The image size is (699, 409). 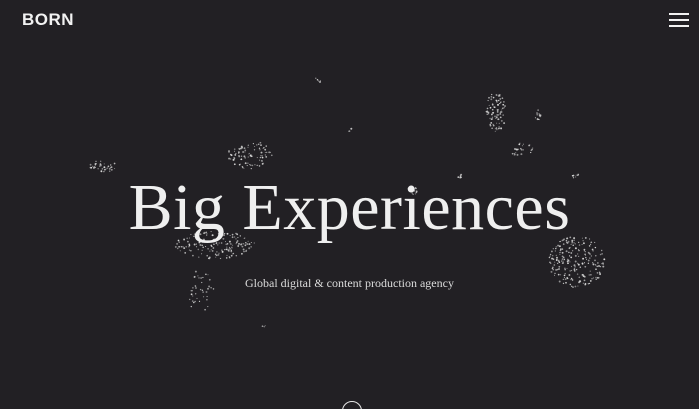 What do you see at coordinates (679, 20) in the screenshot?
I see `hamburger-menu-icon` at bounding box center [679, 20].